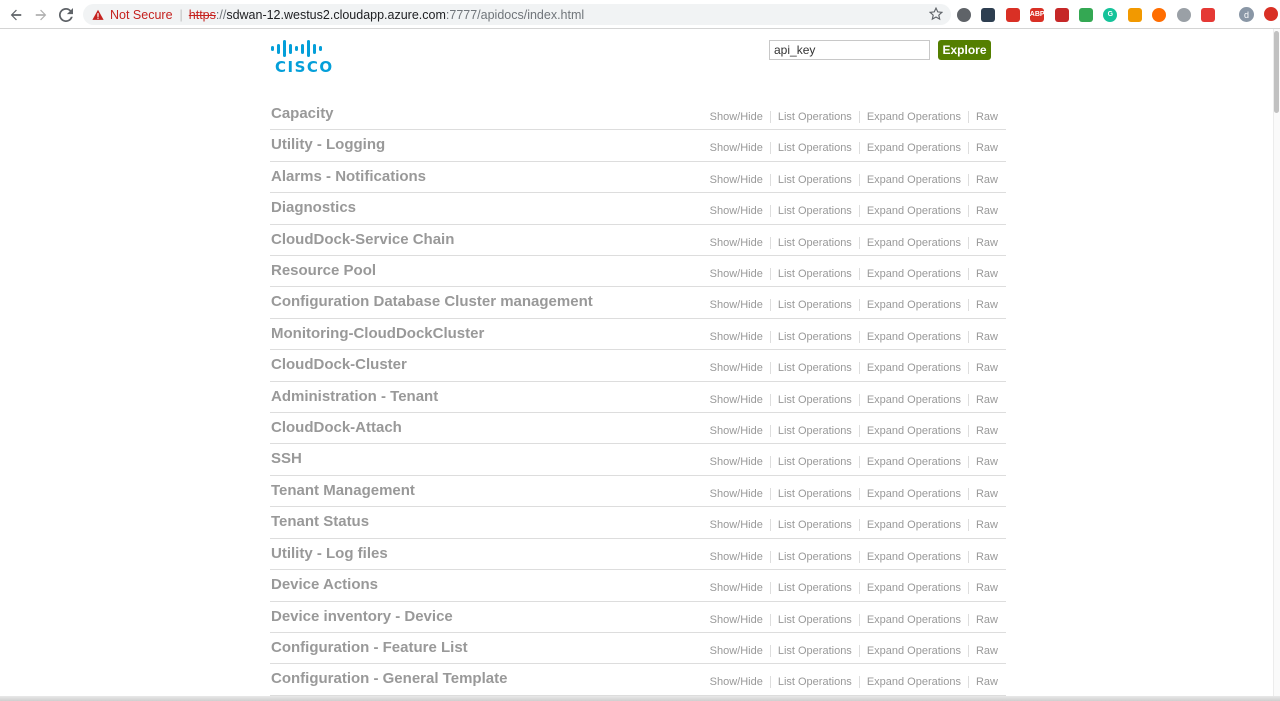 The width and height of the screenshot is (1280, 701). What do you see at coordinates (323, 270) in the screenshot?
I see `resource-title: Resource Pool` at bounding box center [323, 270].